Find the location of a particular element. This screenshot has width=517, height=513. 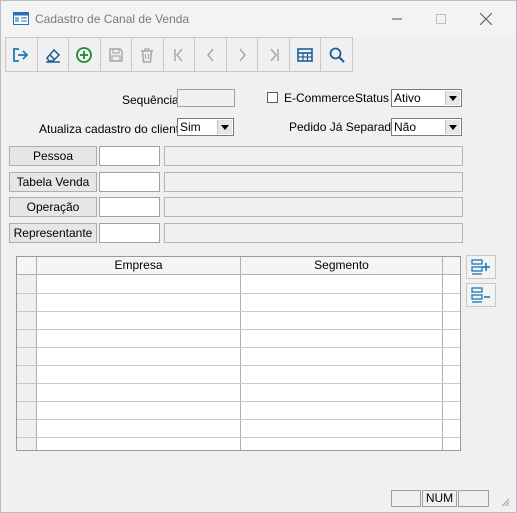

pessoa-code-input is located at coordinates (129, 156).